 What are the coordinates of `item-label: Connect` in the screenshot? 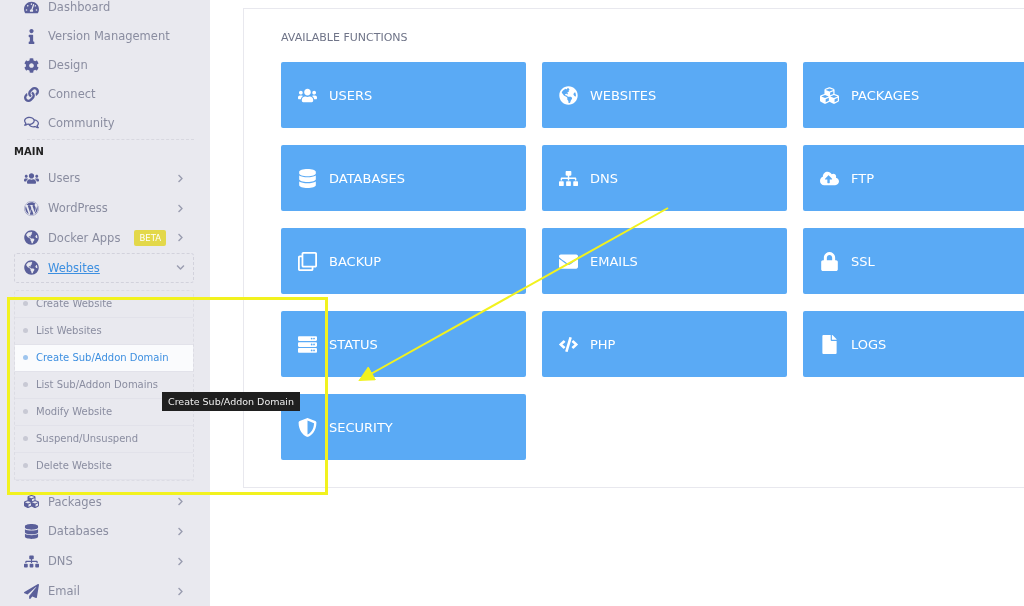 It's located at (72, 94).